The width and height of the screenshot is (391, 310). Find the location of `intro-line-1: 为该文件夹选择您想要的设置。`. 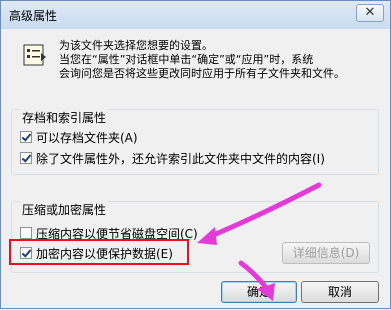

intro-line-1: 为该文件夹选择您想要的设置。 is located at coordinates (136, 45).